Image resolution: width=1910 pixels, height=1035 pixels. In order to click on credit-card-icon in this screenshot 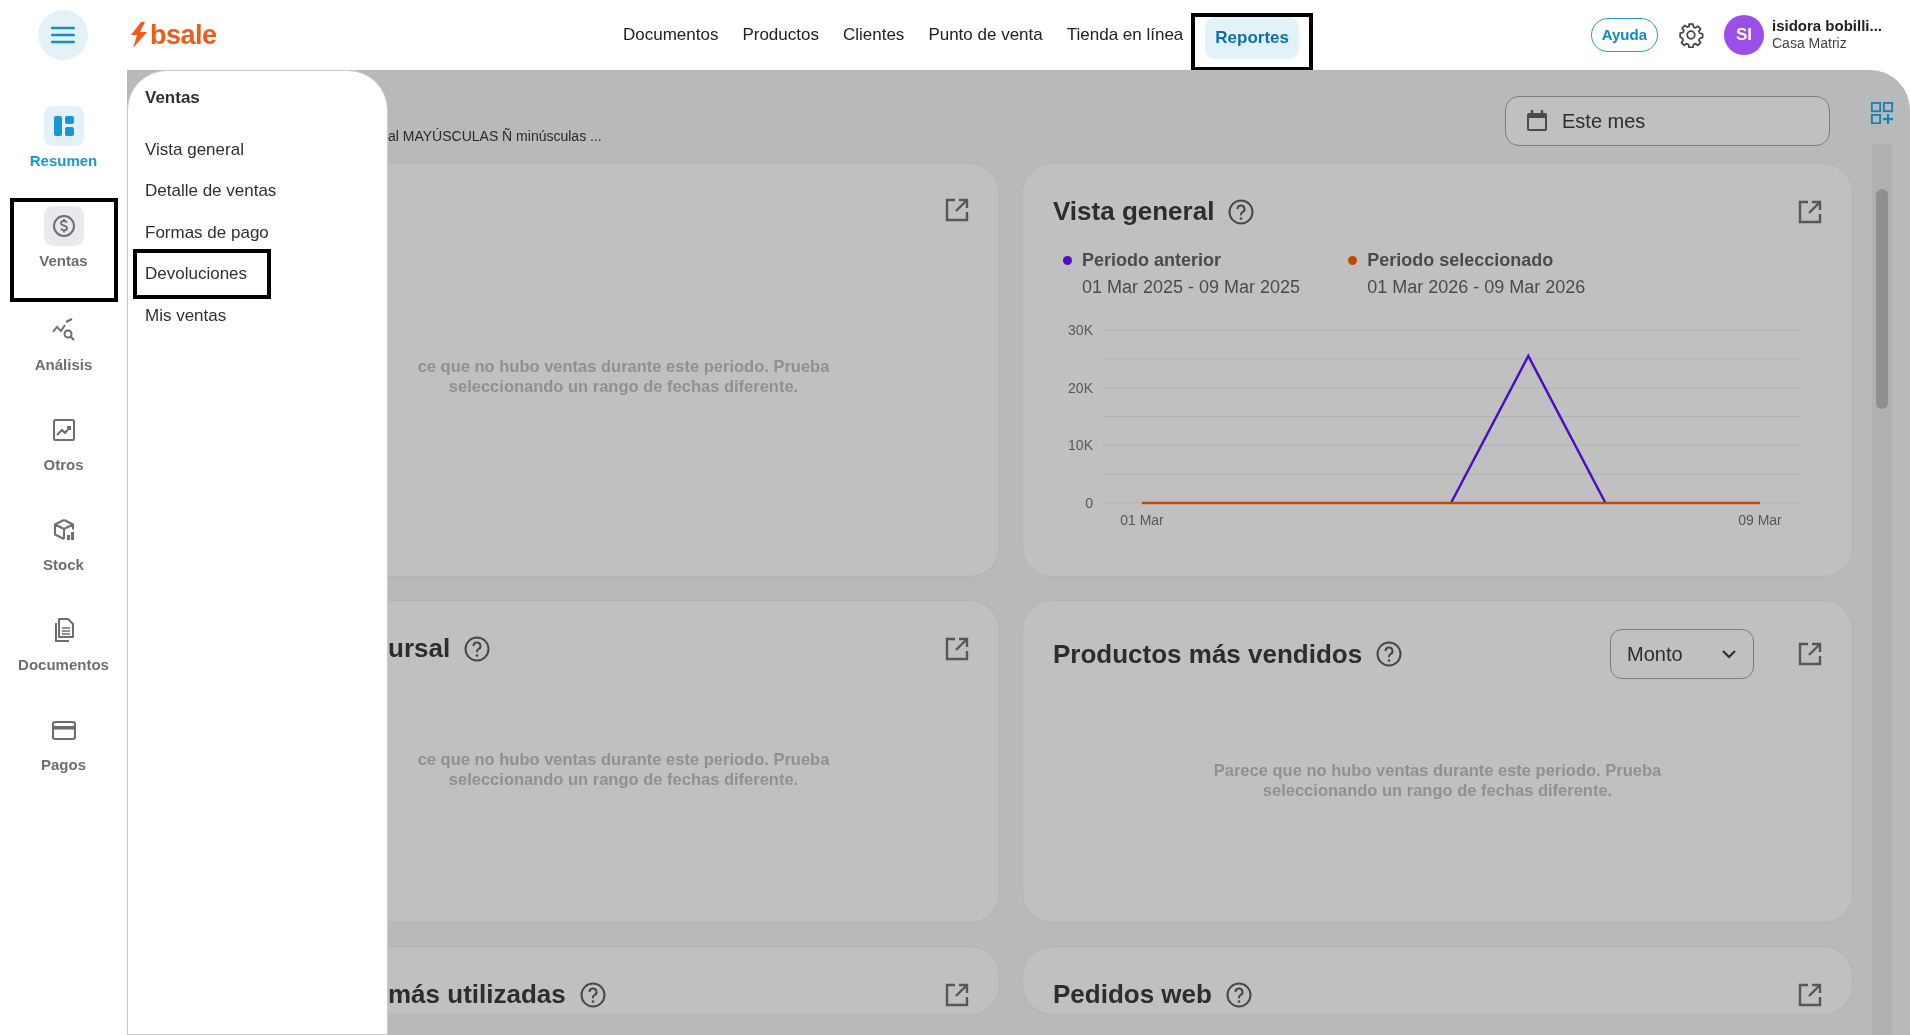, I will do `click(63, 730)`.